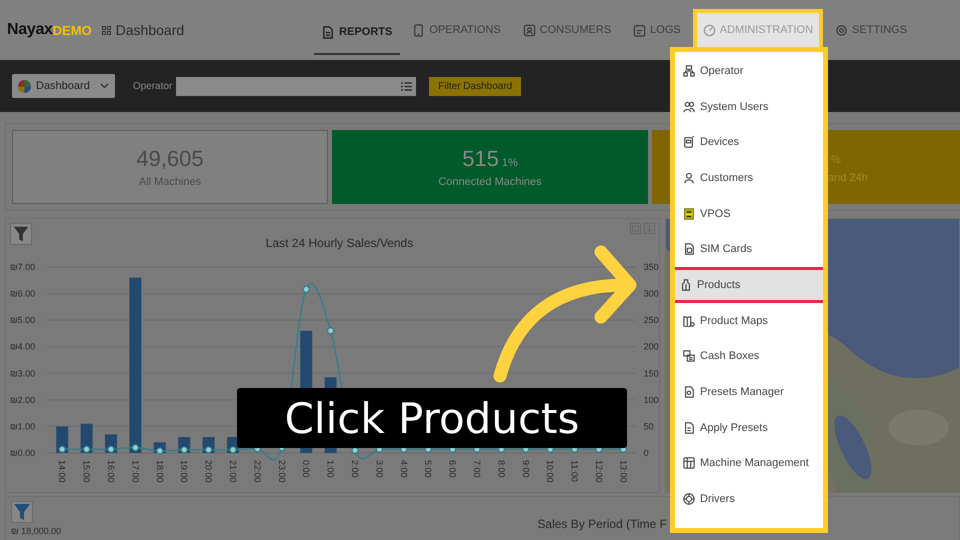  What do you see at coordinates (296, 86) in the screenshot?
I see `operator-field` at bounding box center [296, 86].